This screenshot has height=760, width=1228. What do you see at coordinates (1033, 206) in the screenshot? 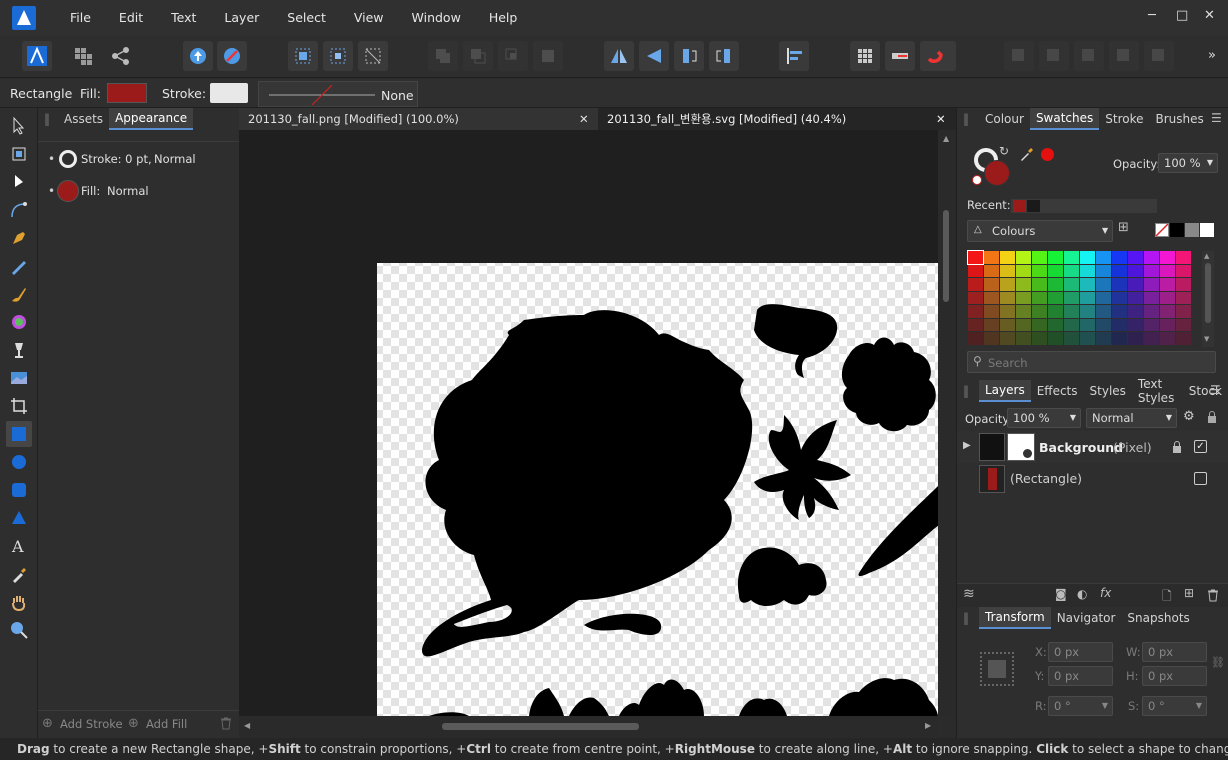
I see `recent-color-swatch` at bounding box center [1033, 206].